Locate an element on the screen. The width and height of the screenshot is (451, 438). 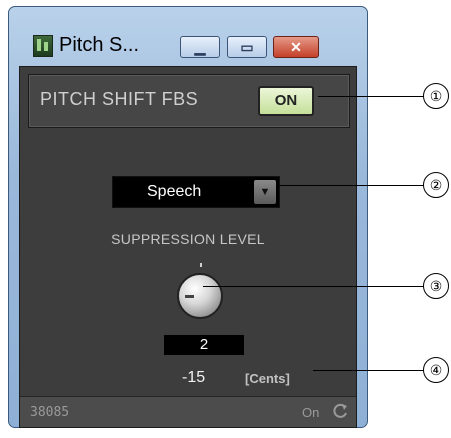
mode-dropdown: Speech ▼ is located at coordinates (196, 192).